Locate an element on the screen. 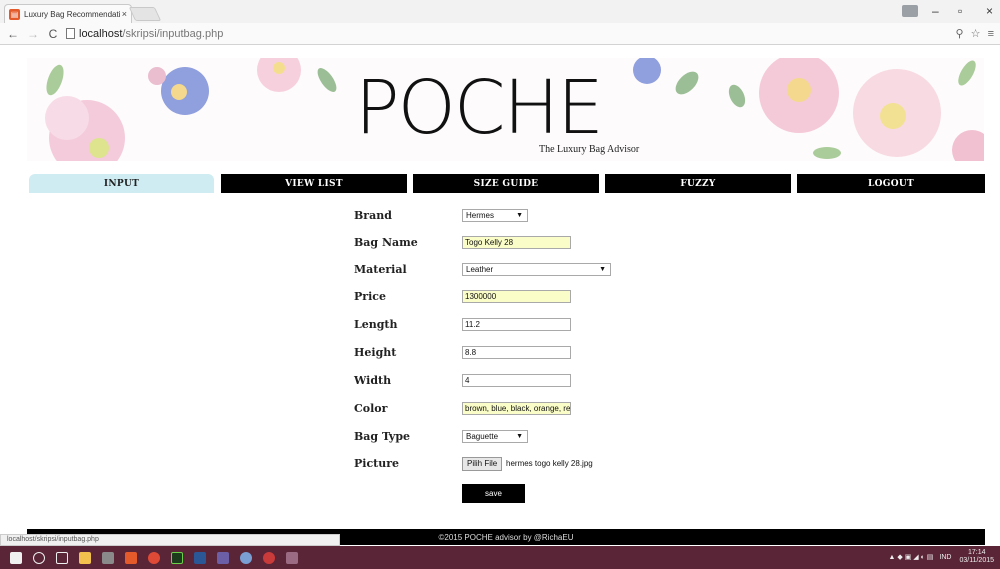  minimize-icon: – is located at coordinates (935, 11).